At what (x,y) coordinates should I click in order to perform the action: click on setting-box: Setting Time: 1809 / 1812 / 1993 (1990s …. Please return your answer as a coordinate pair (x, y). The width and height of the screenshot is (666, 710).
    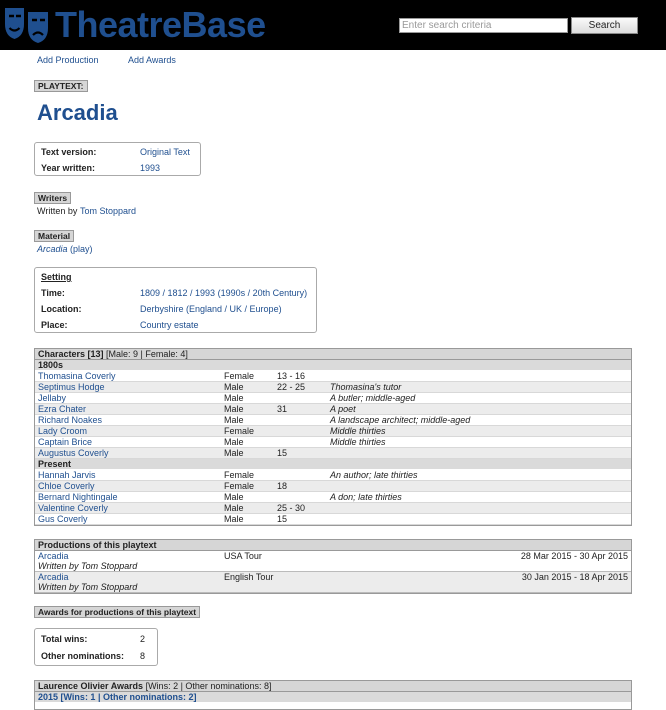
    Looking at the image, I should click on (175, 300).